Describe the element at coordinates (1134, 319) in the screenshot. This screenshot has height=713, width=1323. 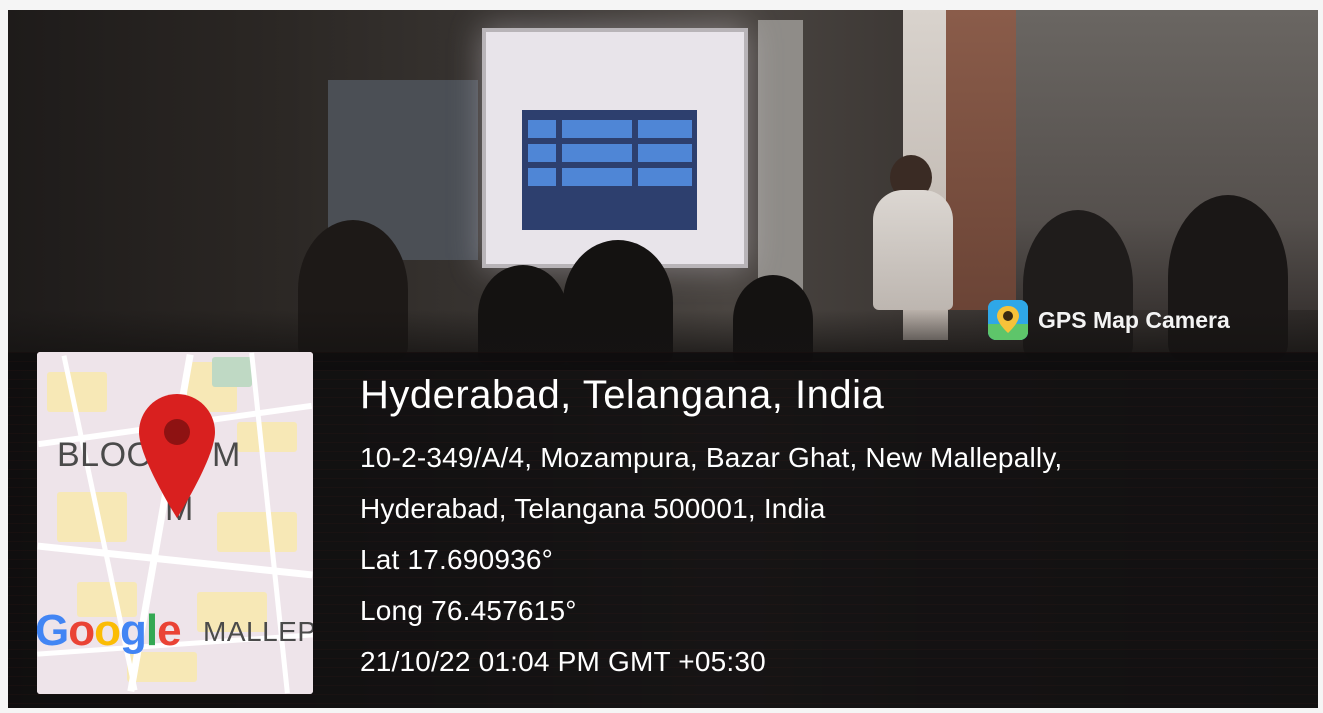
I see `app-name-label: GPS Map Camera` at that location.